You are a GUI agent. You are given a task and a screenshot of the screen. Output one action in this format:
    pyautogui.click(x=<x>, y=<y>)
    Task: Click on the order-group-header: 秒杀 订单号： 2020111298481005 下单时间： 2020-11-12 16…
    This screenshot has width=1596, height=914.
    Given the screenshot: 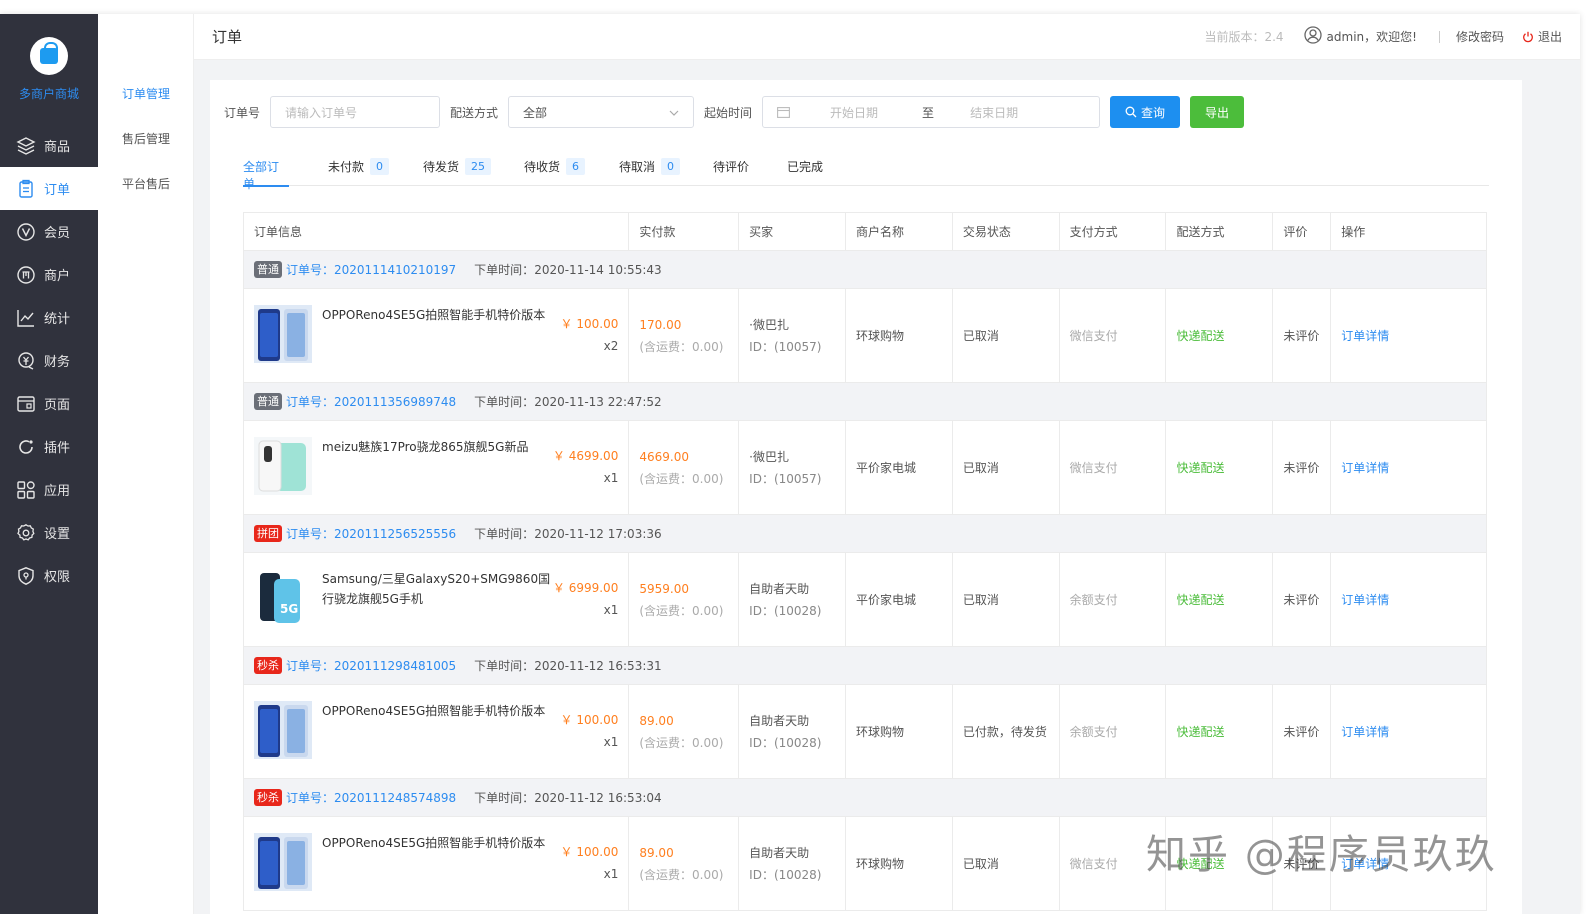 What is the action you would take?
    pyautogui.click(x=865, y=666)
    